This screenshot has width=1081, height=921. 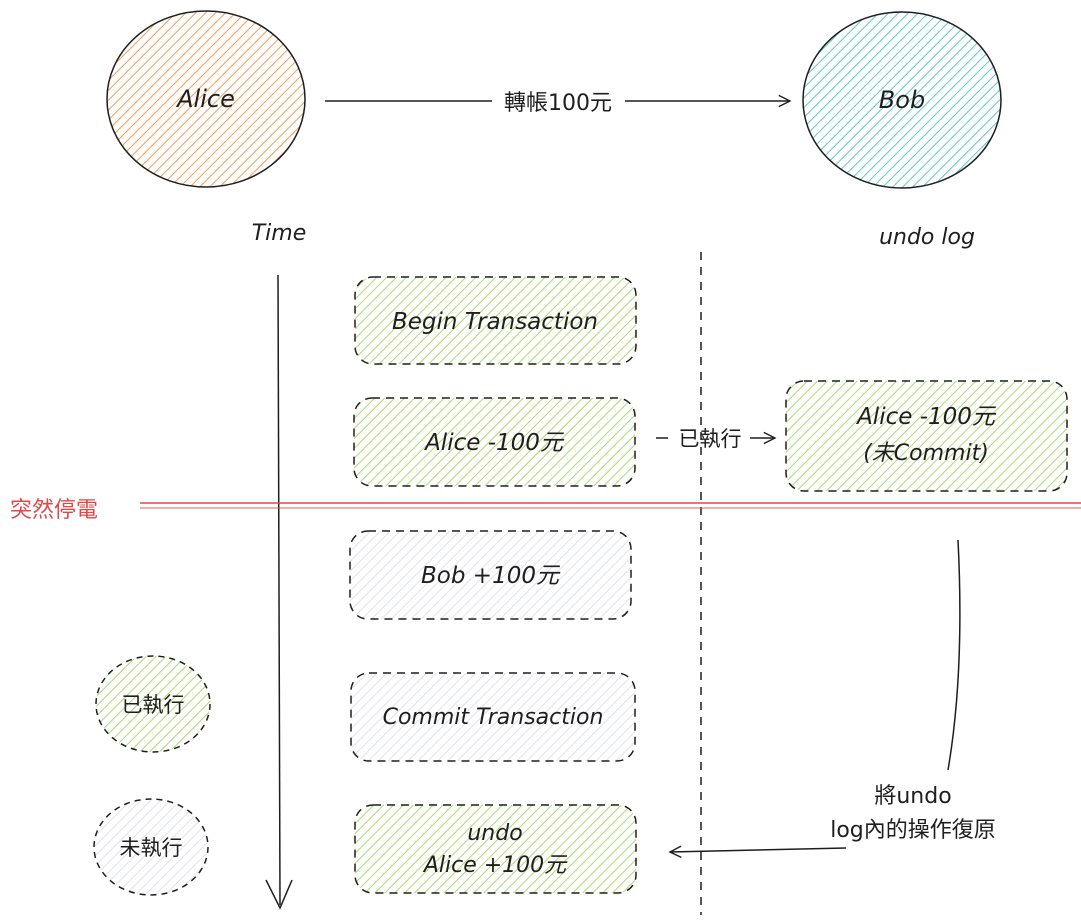 What do you see at coordinates (710, 439) in the screenshot?
I see `executed-arrow-label: 已執行` at bounding box center [710, 439].